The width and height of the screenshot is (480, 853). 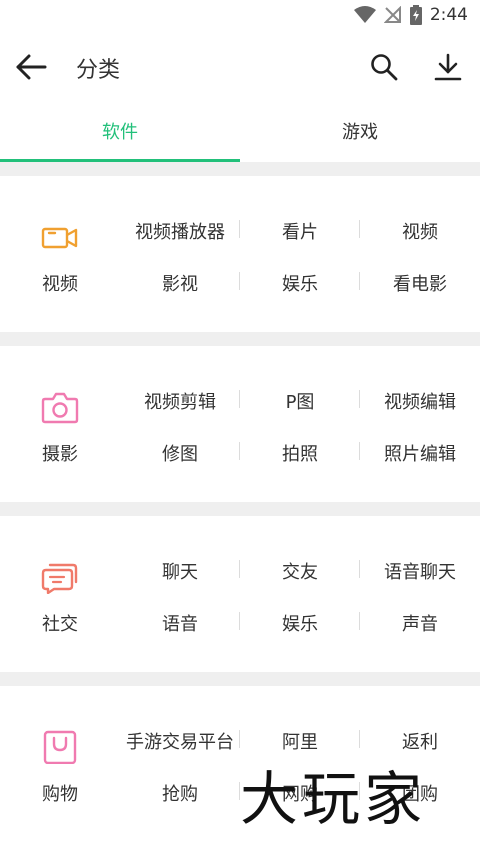 What do you see at coordinates (60, 794) in the screenshot?
I see `category-name: 购物` at bounding box center [60, 794].